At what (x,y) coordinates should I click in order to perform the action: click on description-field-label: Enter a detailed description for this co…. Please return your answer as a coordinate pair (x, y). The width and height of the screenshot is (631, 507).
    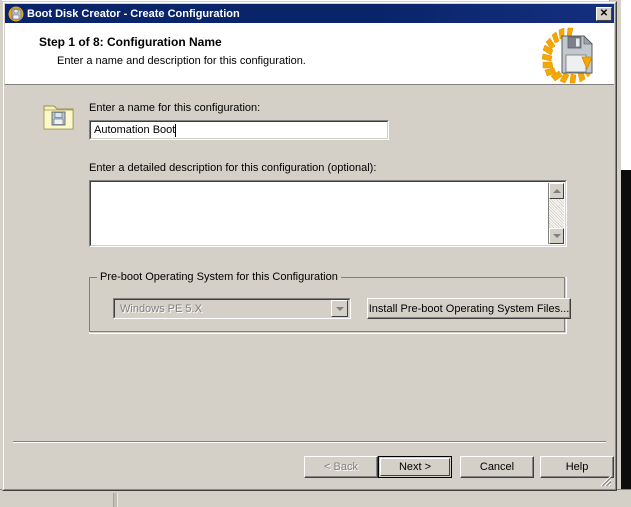
    Looking at the image, I should click on (233, 168).